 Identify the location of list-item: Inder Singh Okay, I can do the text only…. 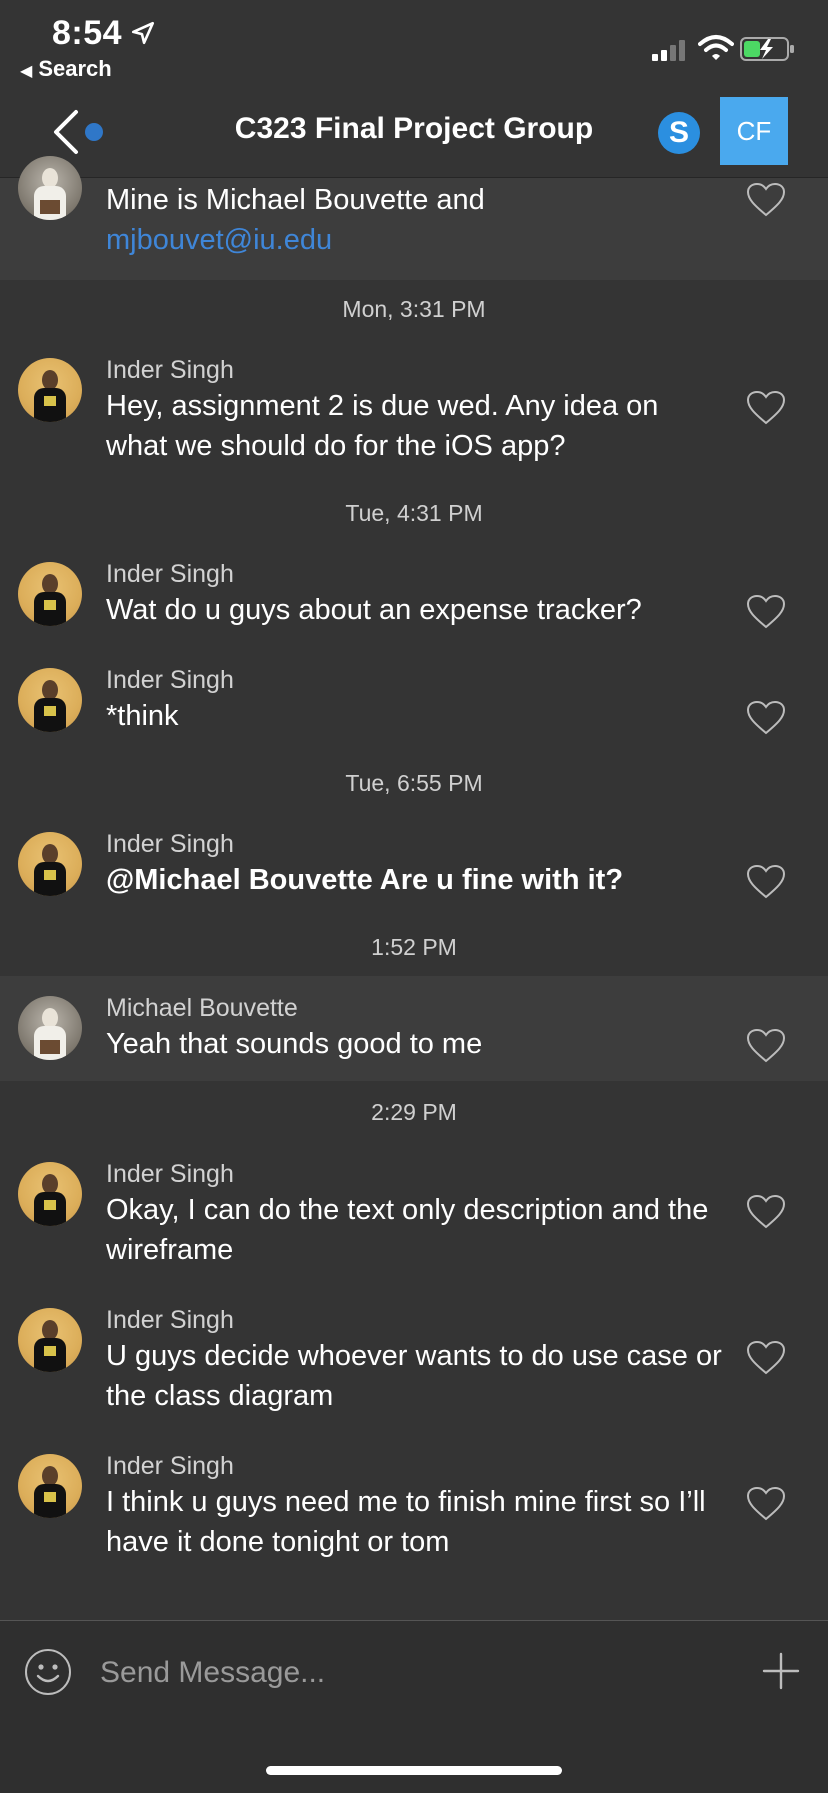
(414, 1216).